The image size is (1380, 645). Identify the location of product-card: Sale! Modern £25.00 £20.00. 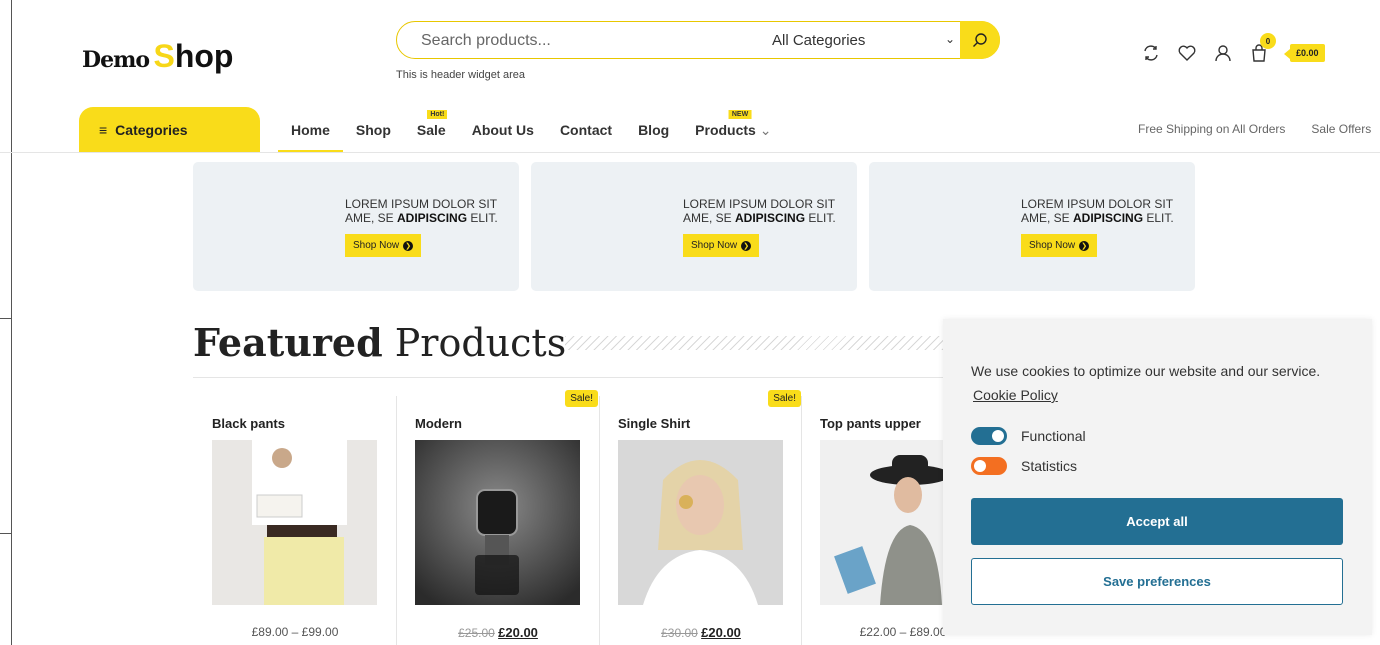
(497, 517).